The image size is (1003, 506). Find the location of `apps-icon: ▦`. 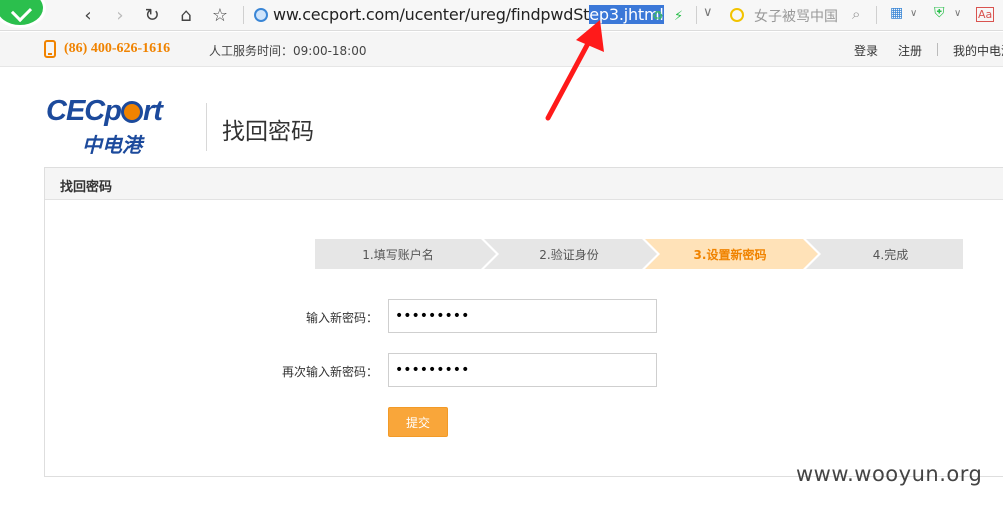

apps-icon: ▦ is located at coordinates (896, 13).